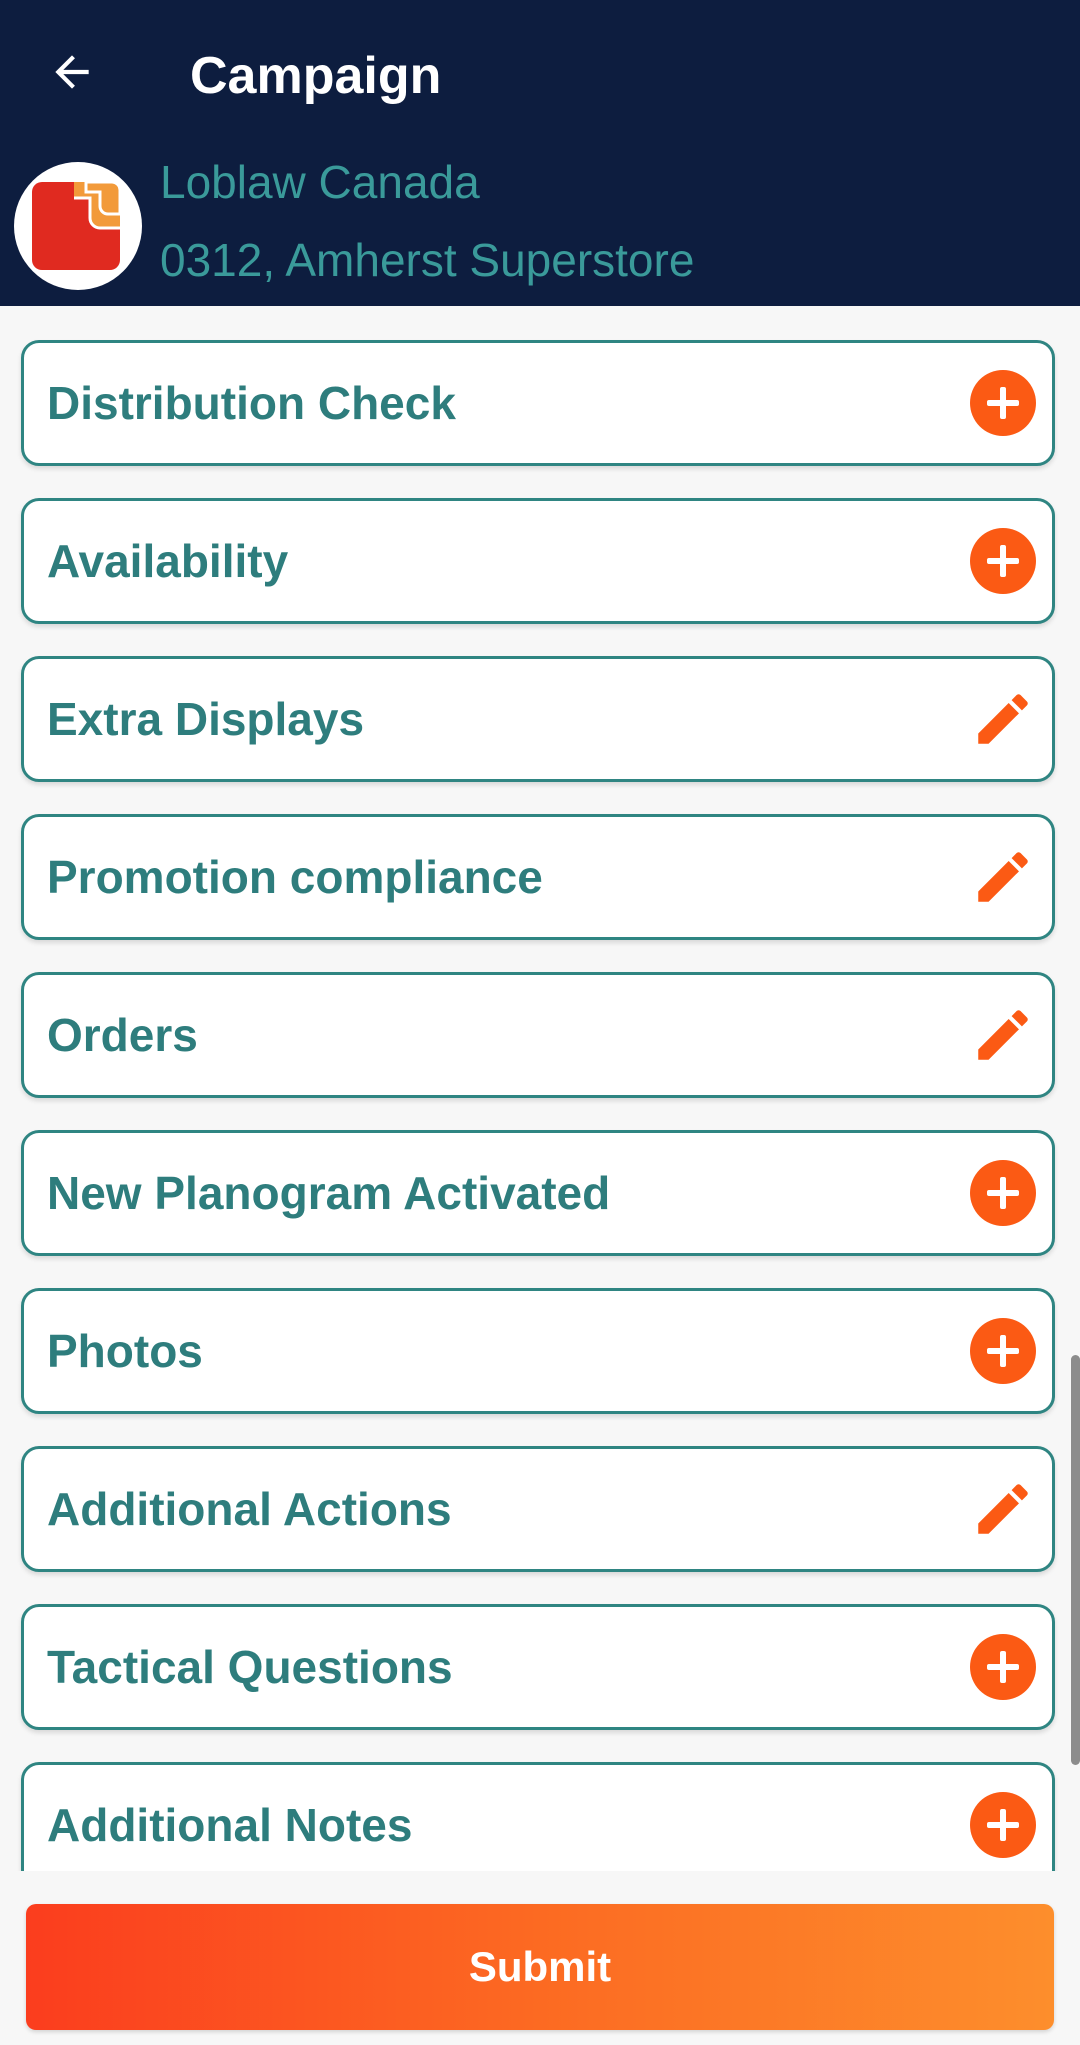  What do you see at coordinates (538, 1351) in the screenshot?
I see `section-photos: Photos` at bounding box center [538, 1351].